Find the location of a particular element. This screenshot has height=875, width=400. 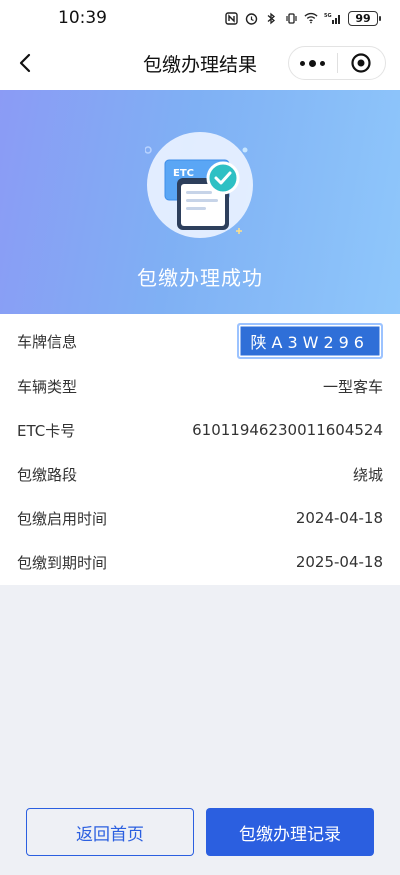

etc-success-illustration: ETC is located at coordinates (199, 185).